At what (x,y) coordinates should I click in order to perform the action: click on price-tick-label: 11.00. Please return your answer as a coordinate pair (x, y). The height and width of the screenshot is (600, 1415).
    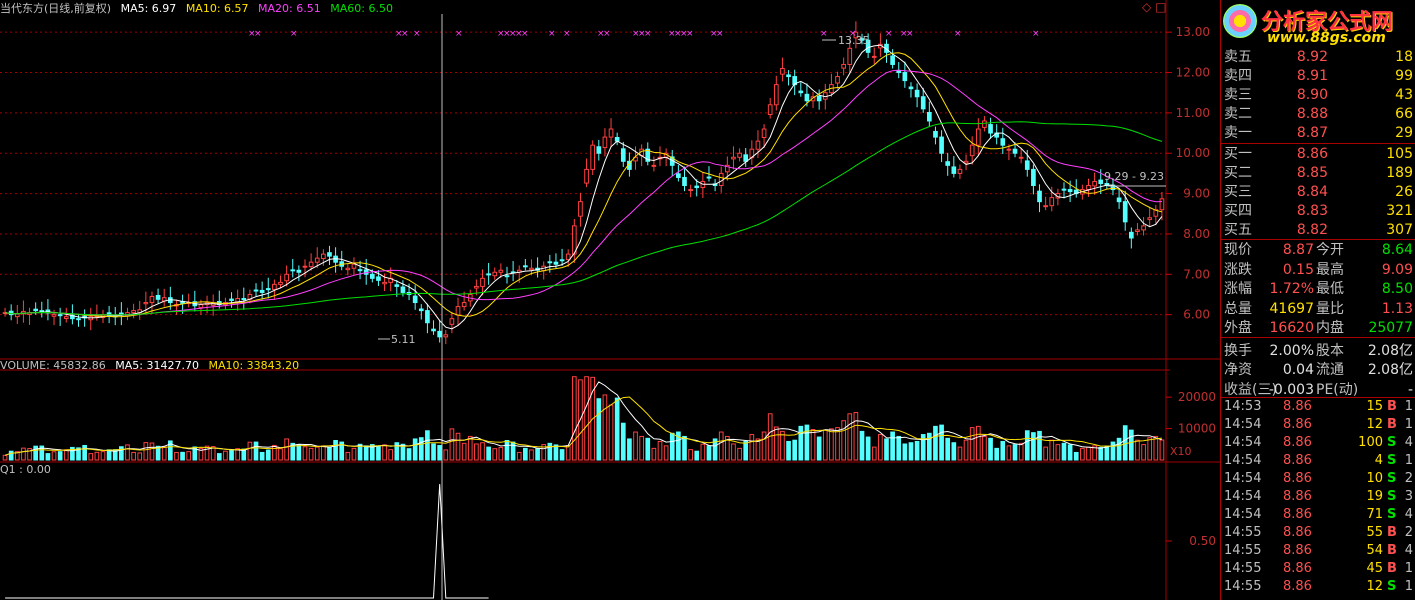
    Looking at the image, I should click on (1193, 113).